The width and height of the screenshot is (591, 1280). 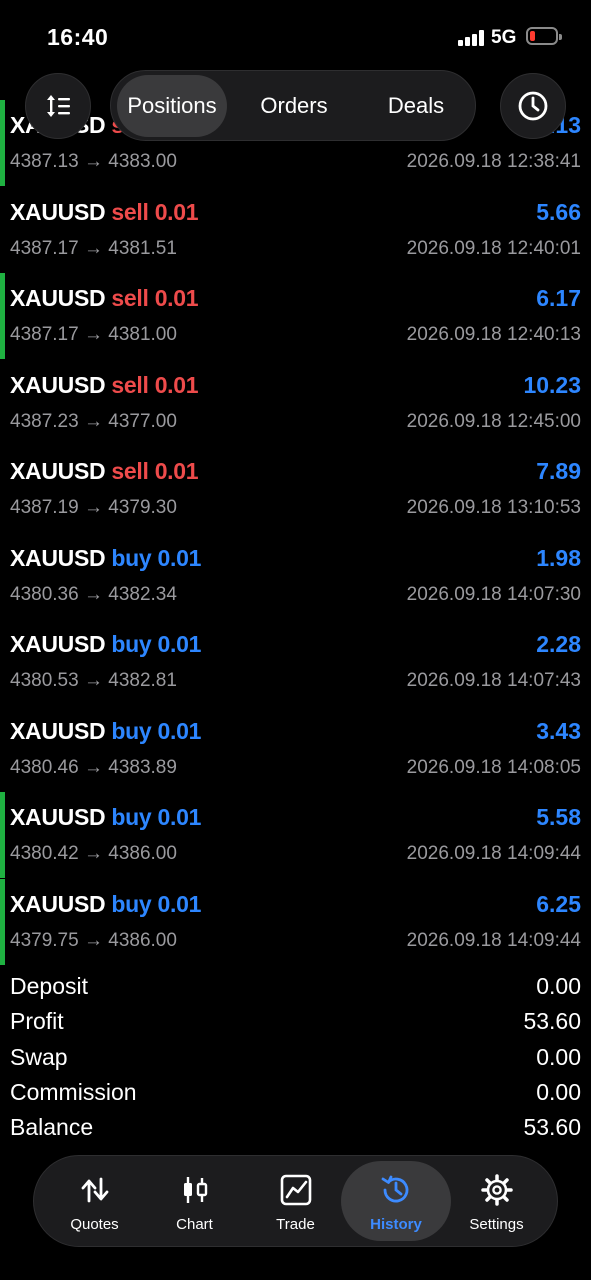 What do you see at coordinates (93, 248) in the screenshot?
I see `deal-prices: 4387.17 → 4381.51` at bounding box center [93, 248].